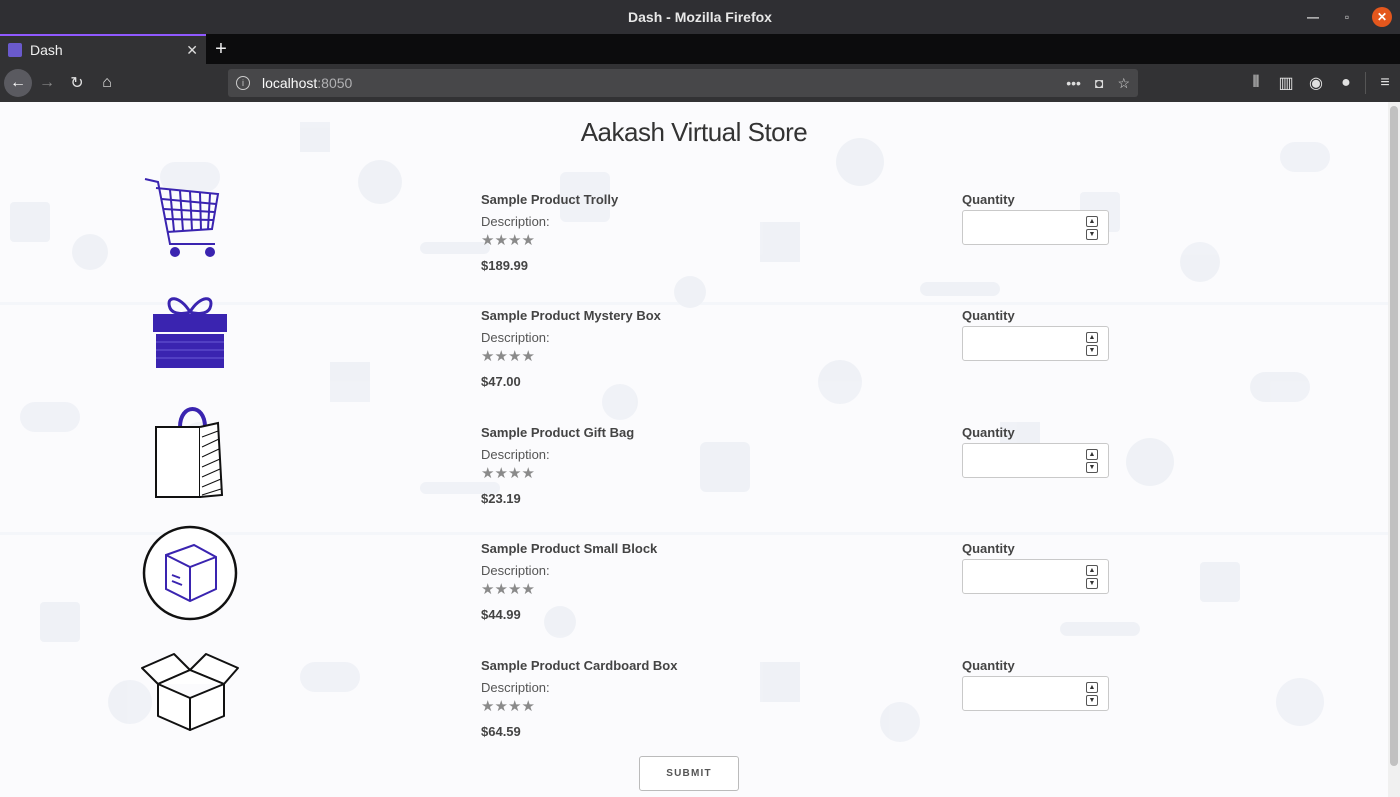 The image size is (1400, 797). I want to click on product-name: Sample Product Gift Bag, so click(558, 432).